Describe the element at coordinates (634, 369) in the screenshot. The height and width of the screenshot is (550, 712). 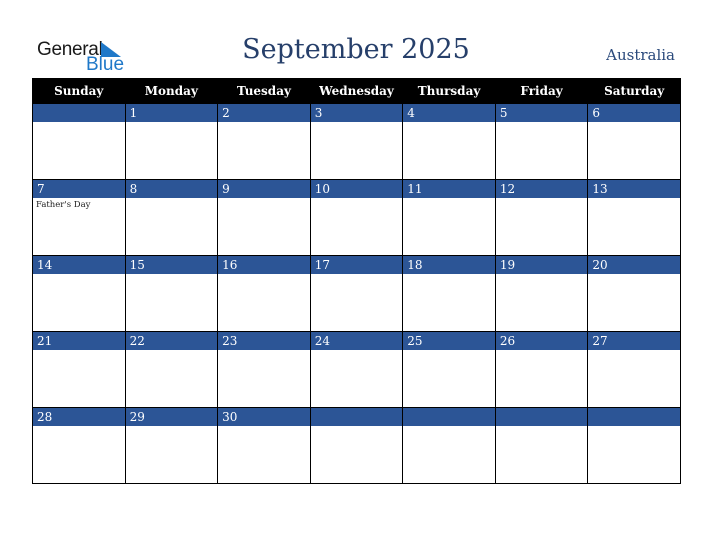
I see `day-cell: 27` at that location.